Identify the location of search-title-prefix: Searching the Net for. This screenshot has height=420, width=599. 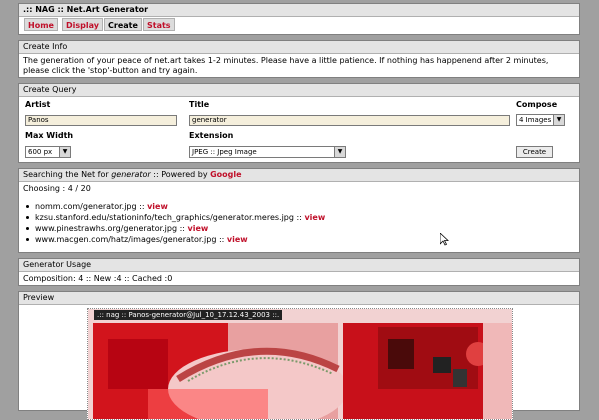
(67, 174).